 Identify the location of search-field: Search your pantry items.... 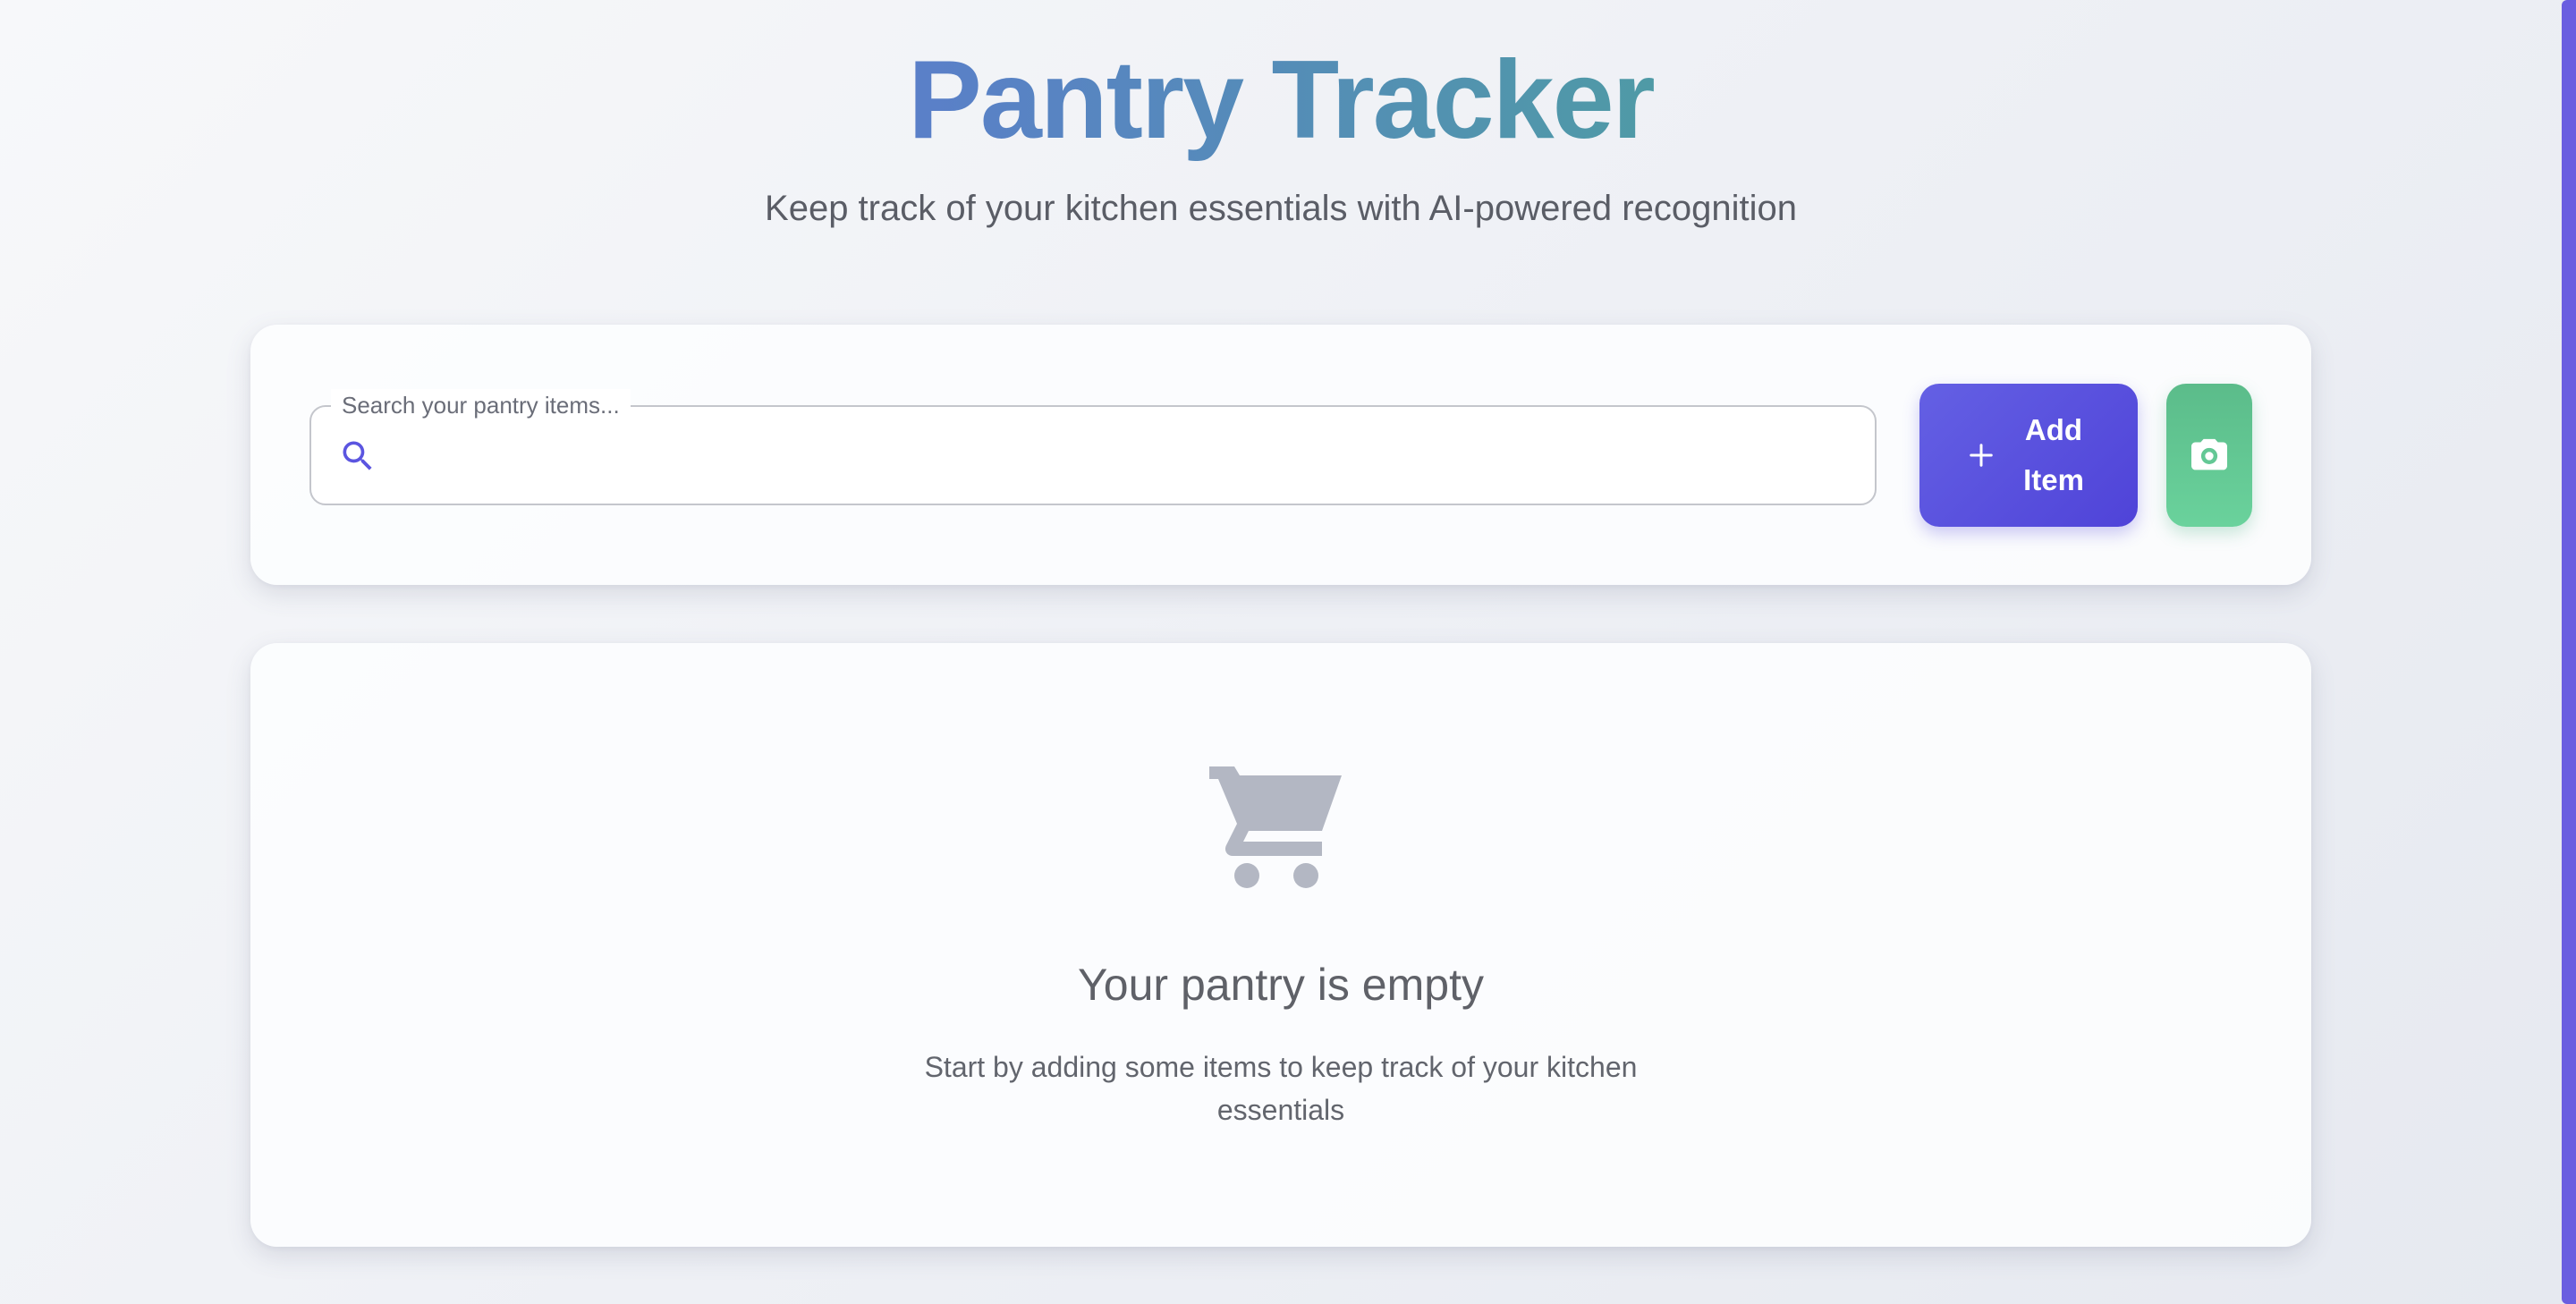
(1093, 447).